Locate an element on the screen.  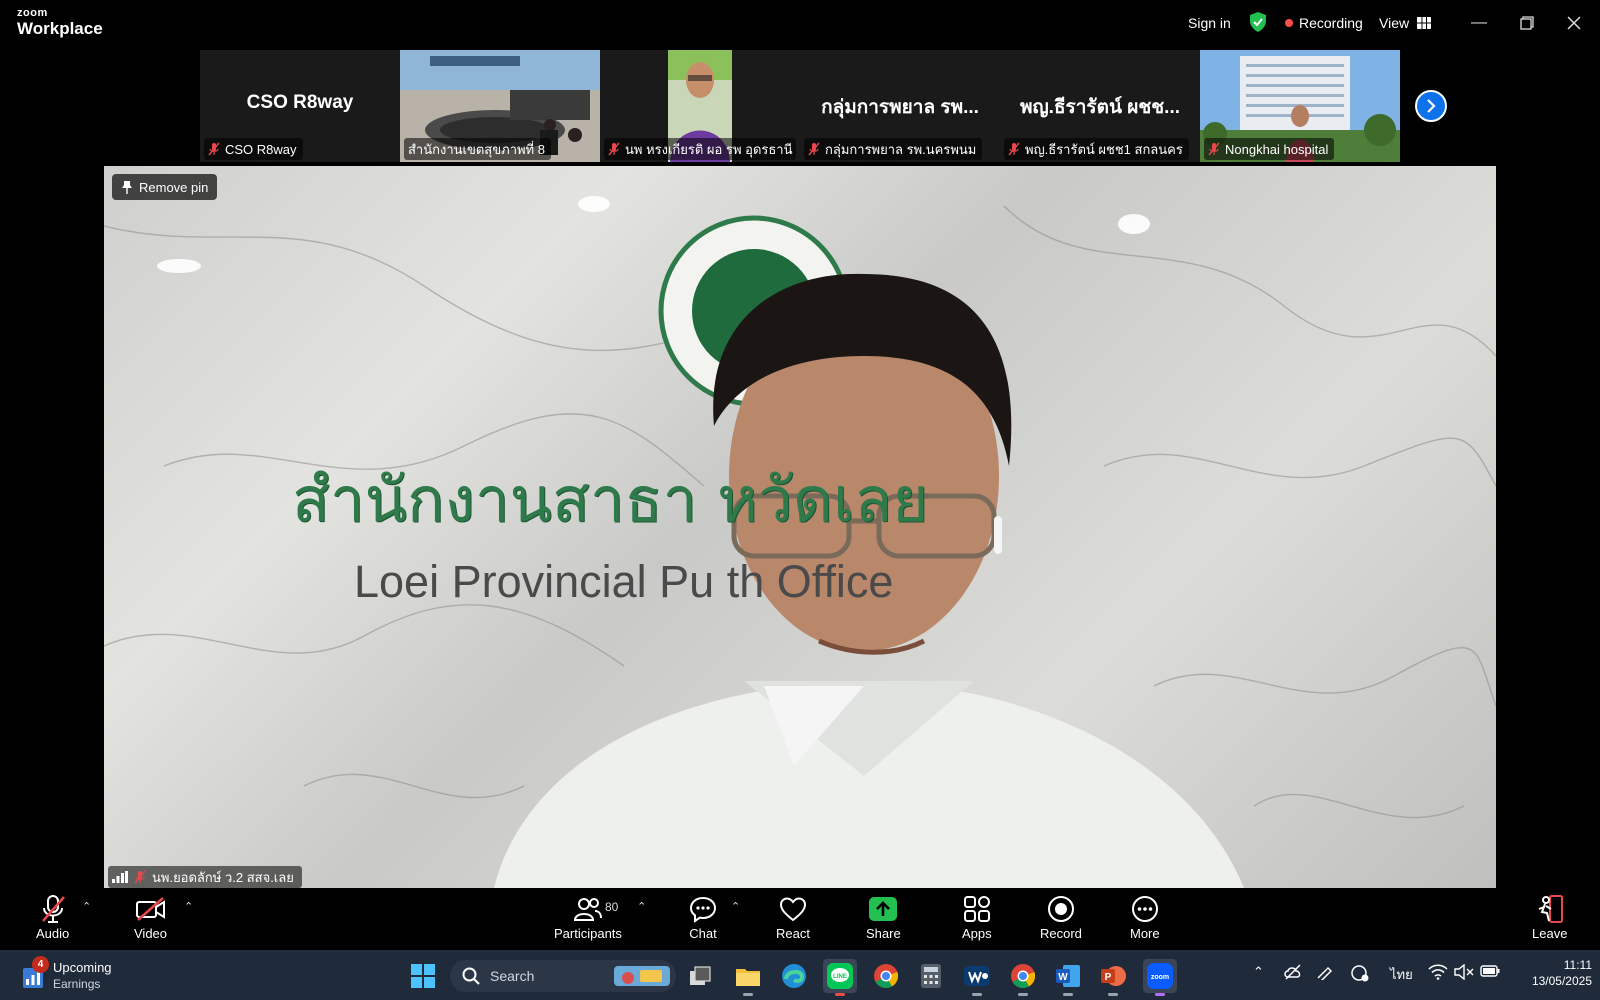
video-off-icon is located at coordinates (150, 909).